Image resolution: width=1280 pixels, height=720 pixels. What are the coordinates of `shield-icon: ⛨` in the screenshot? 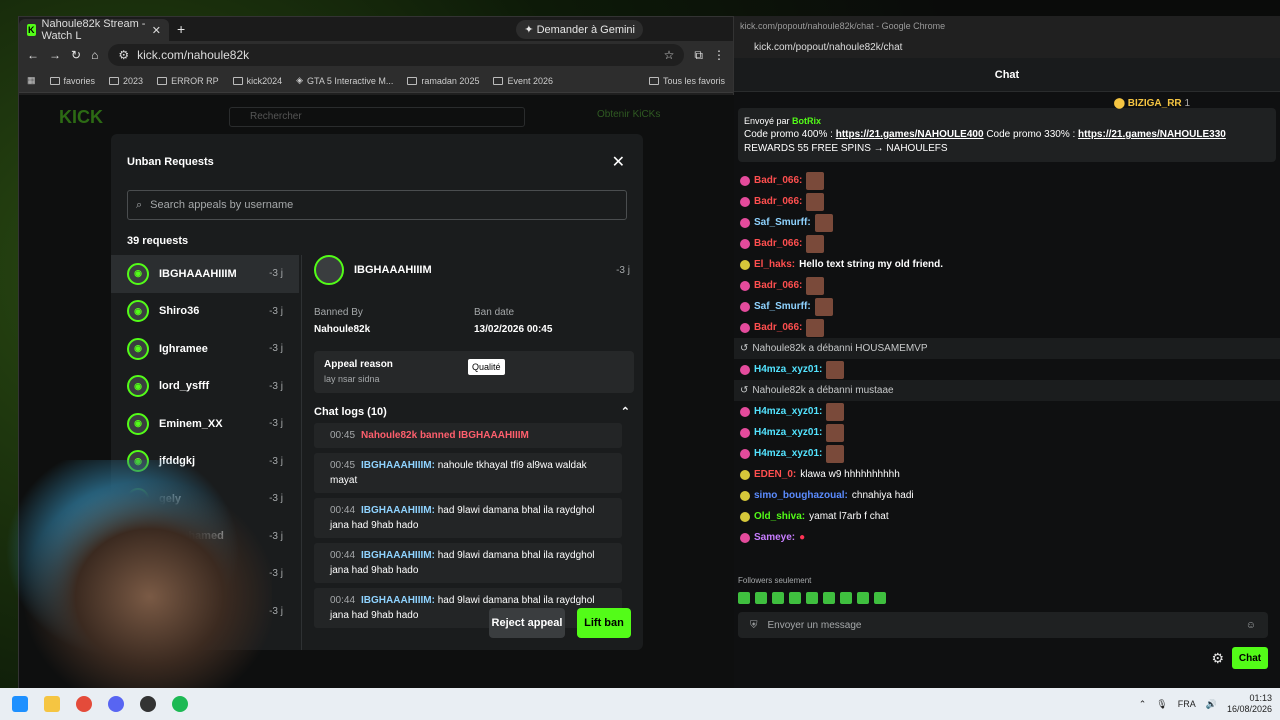 It's located at (754, 625).